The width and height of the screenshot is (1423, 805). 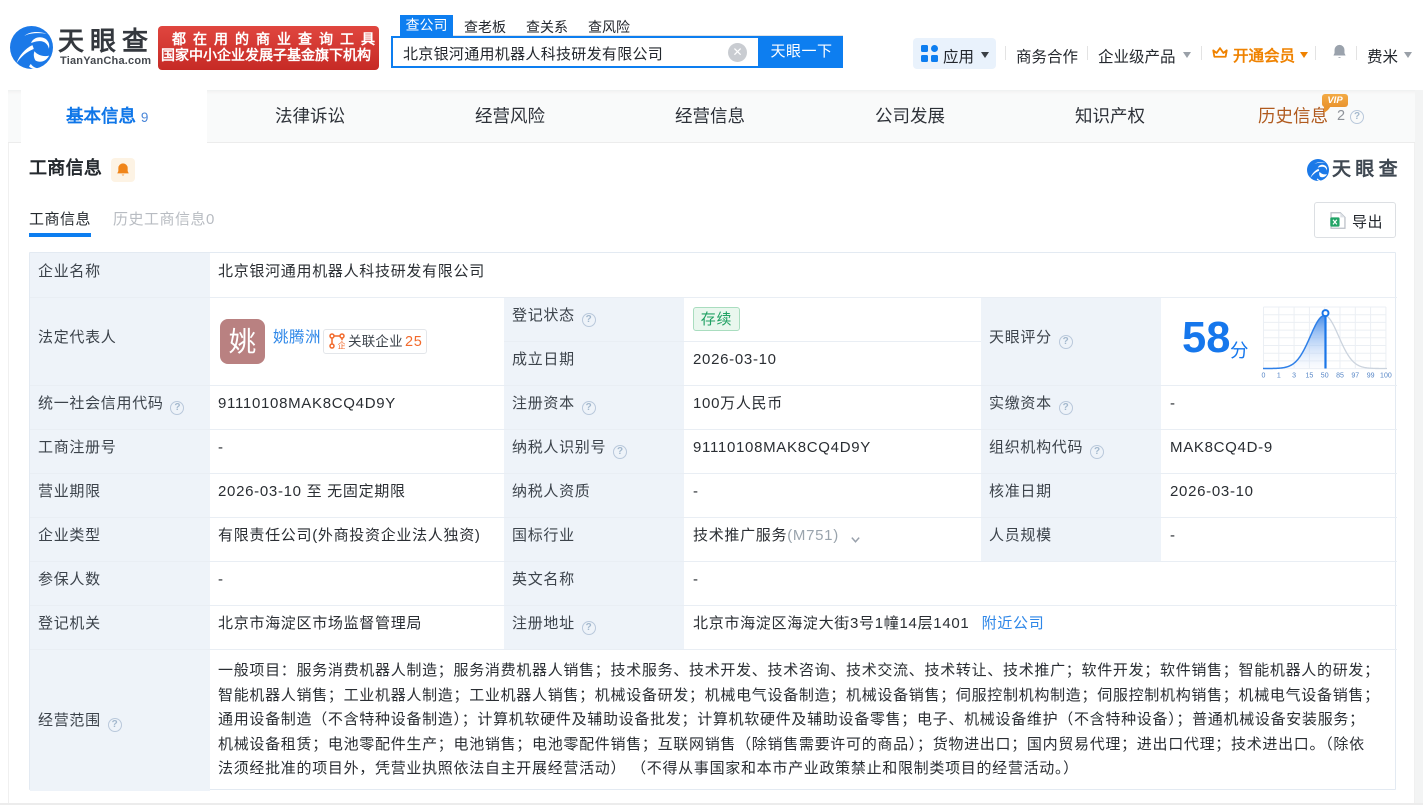 What do you see at coordinates (1325, 376) in the screenshot?
I see `svg-text: 50` at bounding box center [1325, 376].